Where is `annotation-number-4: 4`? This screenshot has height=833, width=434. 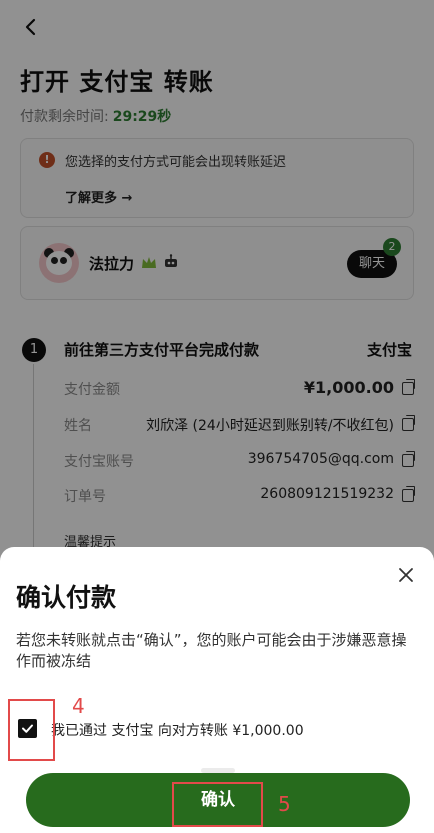 annotation-number-4: 4 is located at coordinates (78, 706).